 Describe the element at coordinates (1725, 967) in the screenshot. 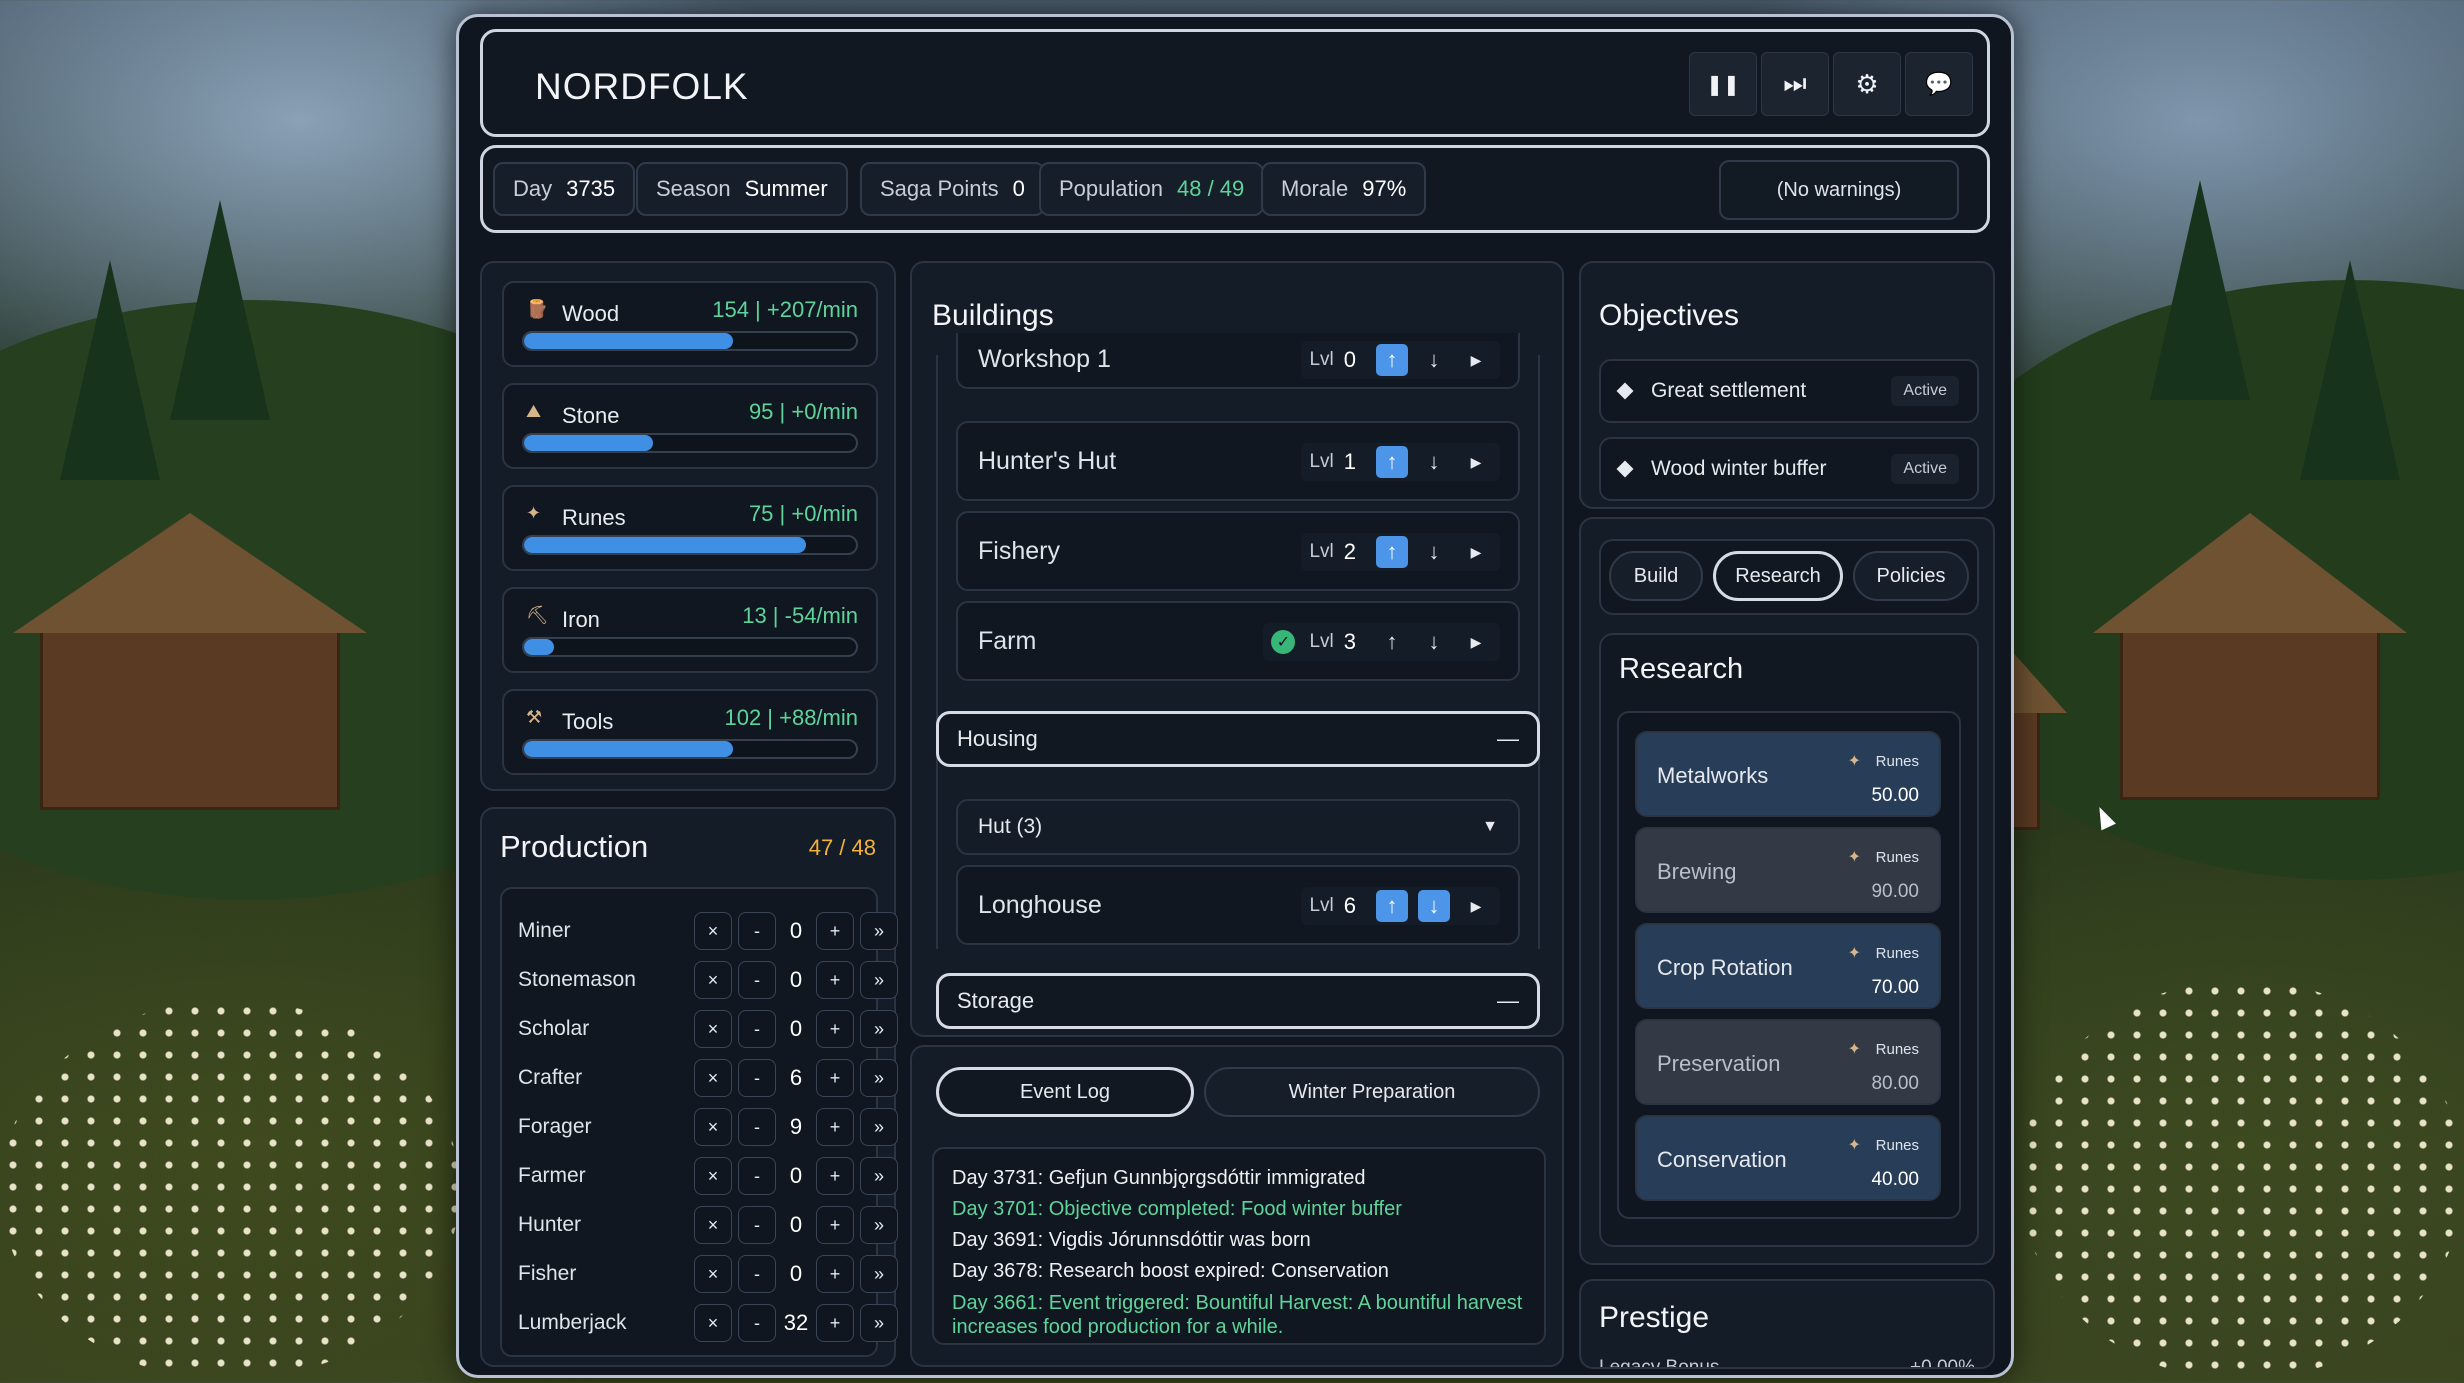

I see `research-name: Crop Rotation` at that location.